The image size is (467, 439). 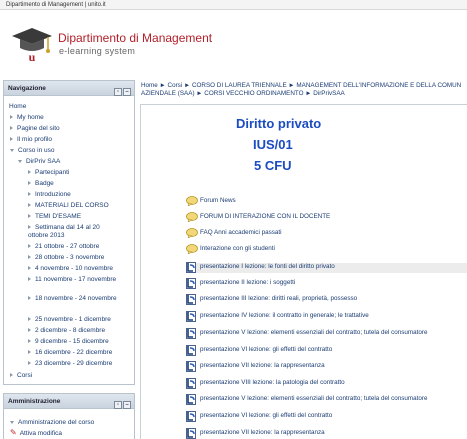 What do you see at coordinates (17, 107) in the screenshot?
I see `nav-home: Home` at bounding box center [17, 107].